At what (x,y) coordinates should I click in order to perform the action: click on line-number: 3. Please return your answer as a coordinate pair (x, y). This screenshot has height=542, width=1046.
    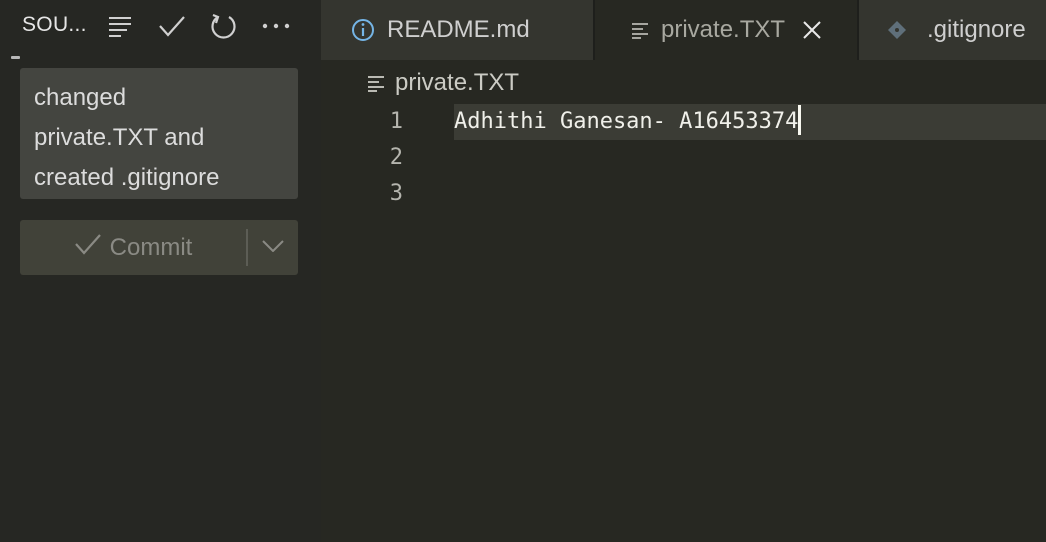
    Looking at the image, I should click on (396, 193).